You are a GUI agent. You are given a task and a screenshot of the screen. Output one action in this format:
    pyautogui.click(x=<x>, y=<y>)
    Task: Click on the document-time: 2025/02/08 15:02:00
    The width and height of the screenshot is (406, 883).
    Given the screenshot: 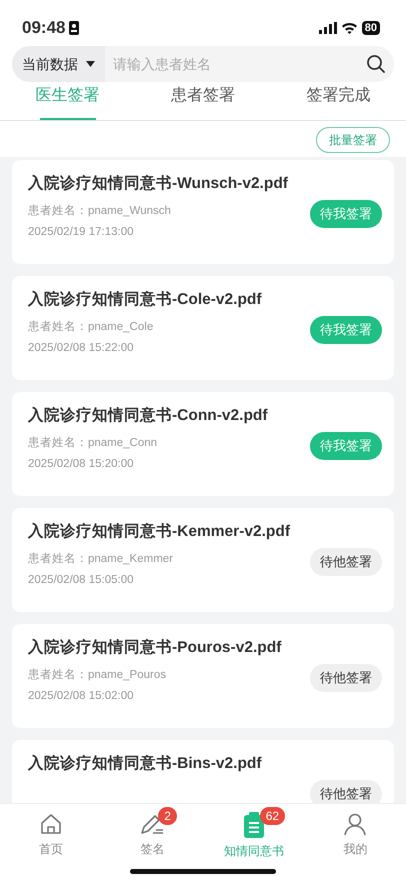 What is the action you would take?
    pyautogui.click(x=81, y=697)
    